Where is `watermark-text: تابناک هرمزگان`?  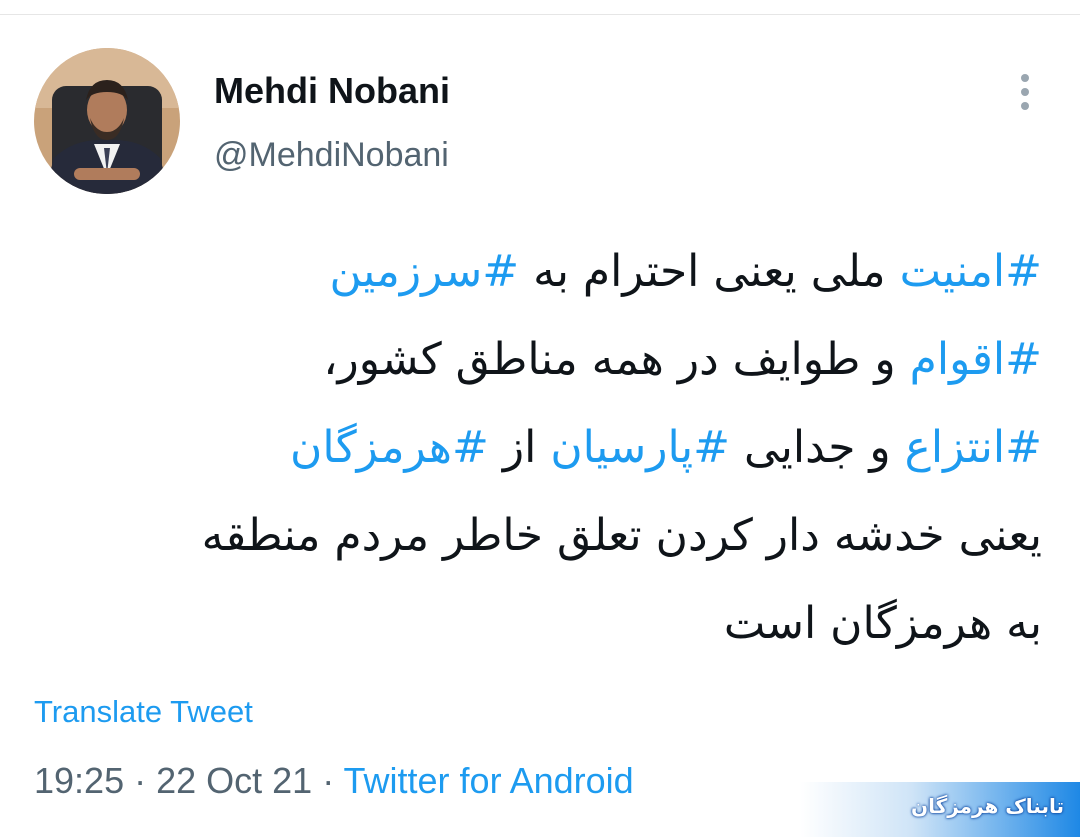 watermark-text: تابناک هرمزگان is located at coordinates (987, 806).